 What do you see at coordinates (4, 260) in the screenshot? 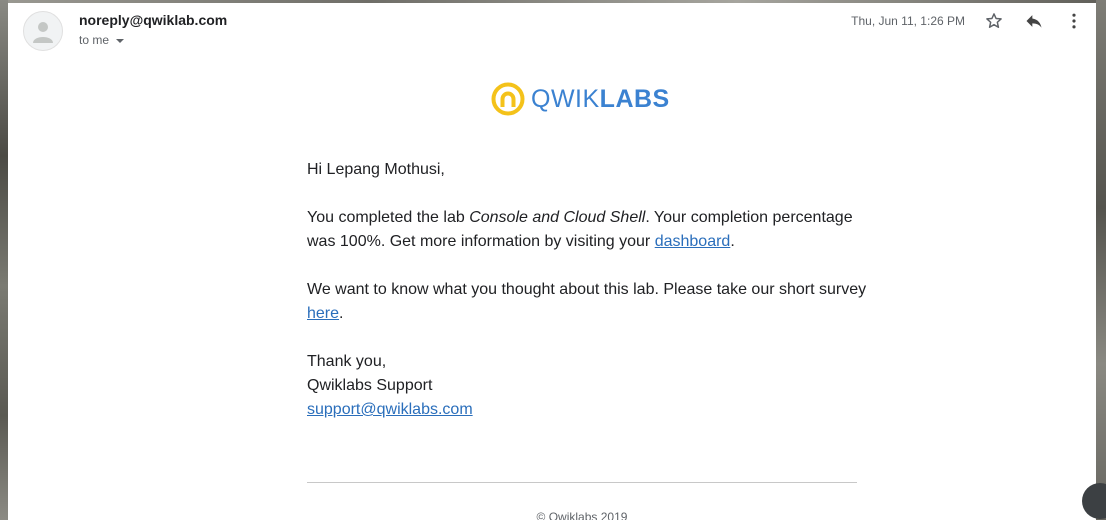
I see `desktop-background-left` at bounding box center [4, 260].